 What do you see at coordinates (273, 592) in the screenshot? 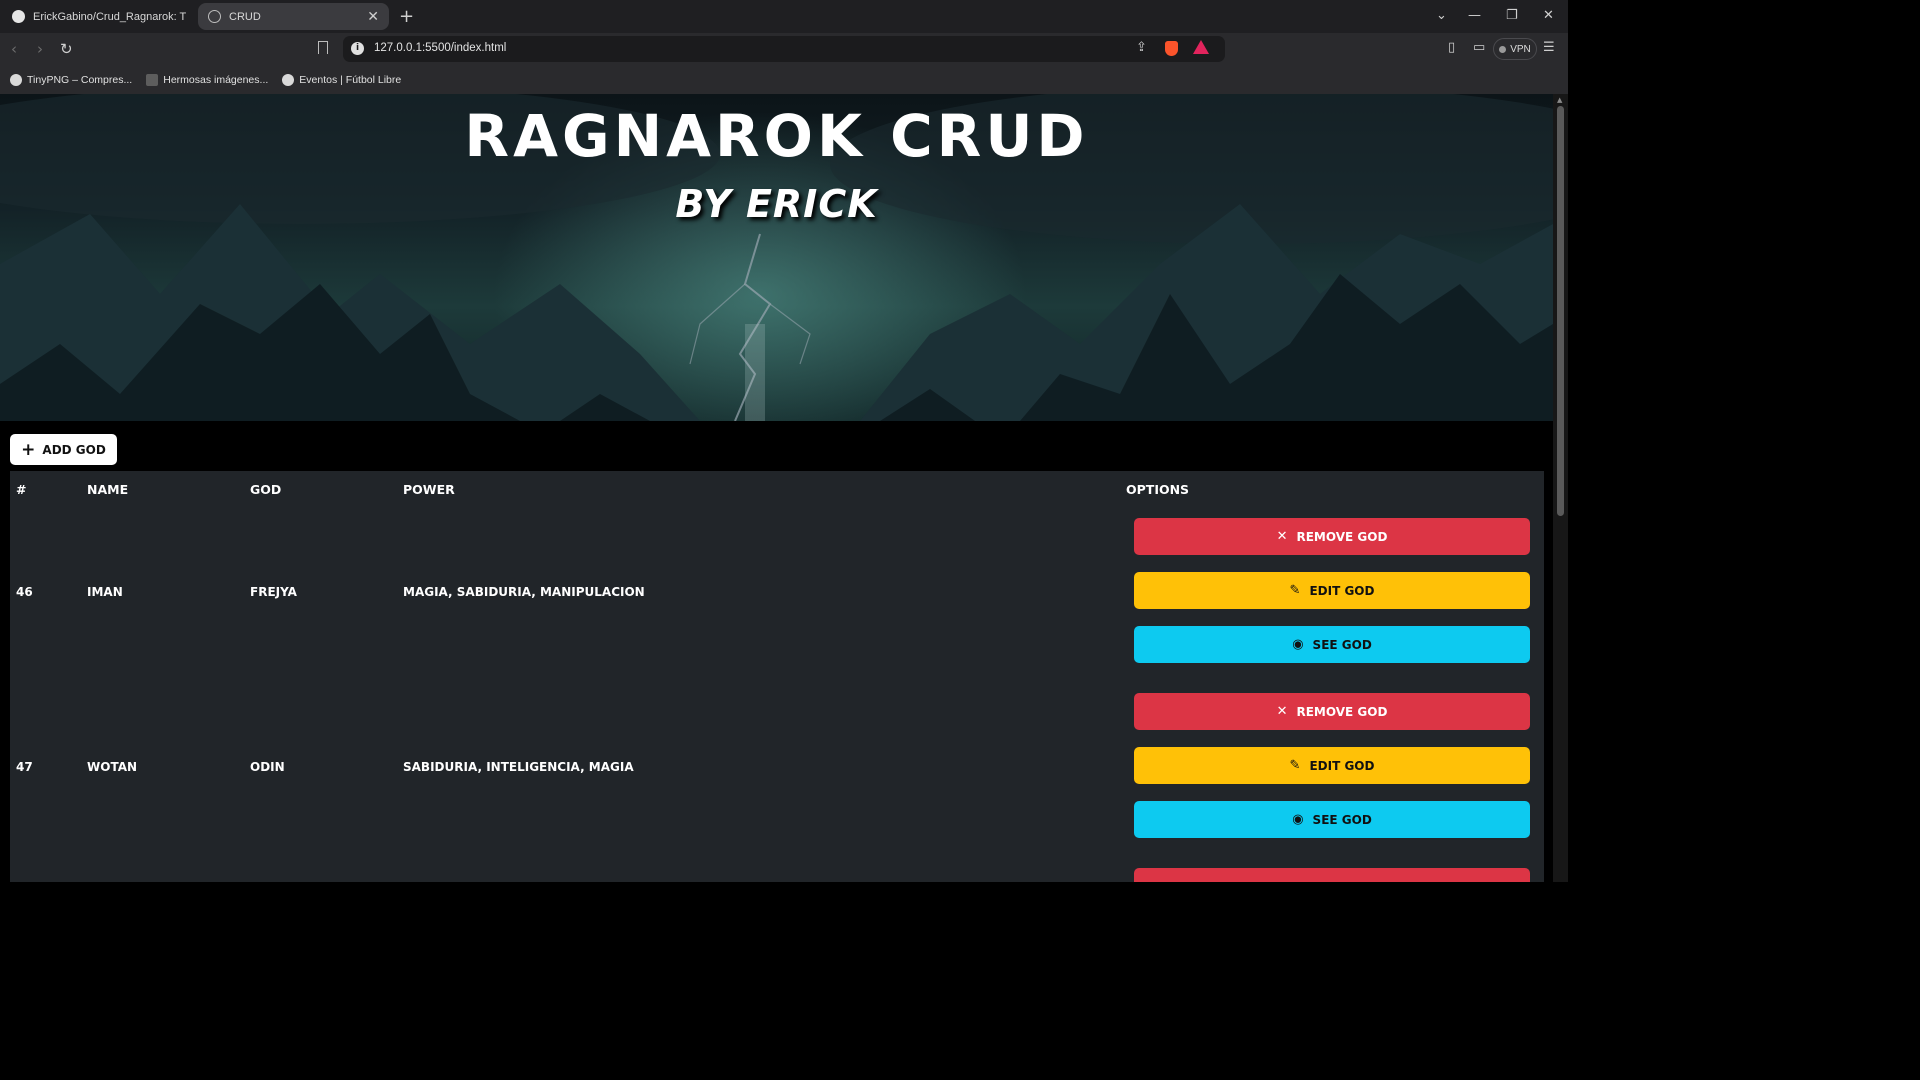
I see `cell-god: FREJYA` at bounding box center [273, 592].